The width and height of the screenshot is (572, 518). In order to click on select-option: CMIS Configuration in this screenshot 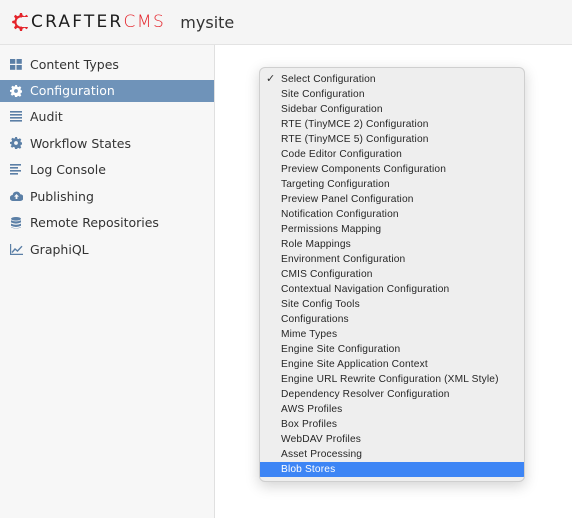, I will do `click(392, 274)`.